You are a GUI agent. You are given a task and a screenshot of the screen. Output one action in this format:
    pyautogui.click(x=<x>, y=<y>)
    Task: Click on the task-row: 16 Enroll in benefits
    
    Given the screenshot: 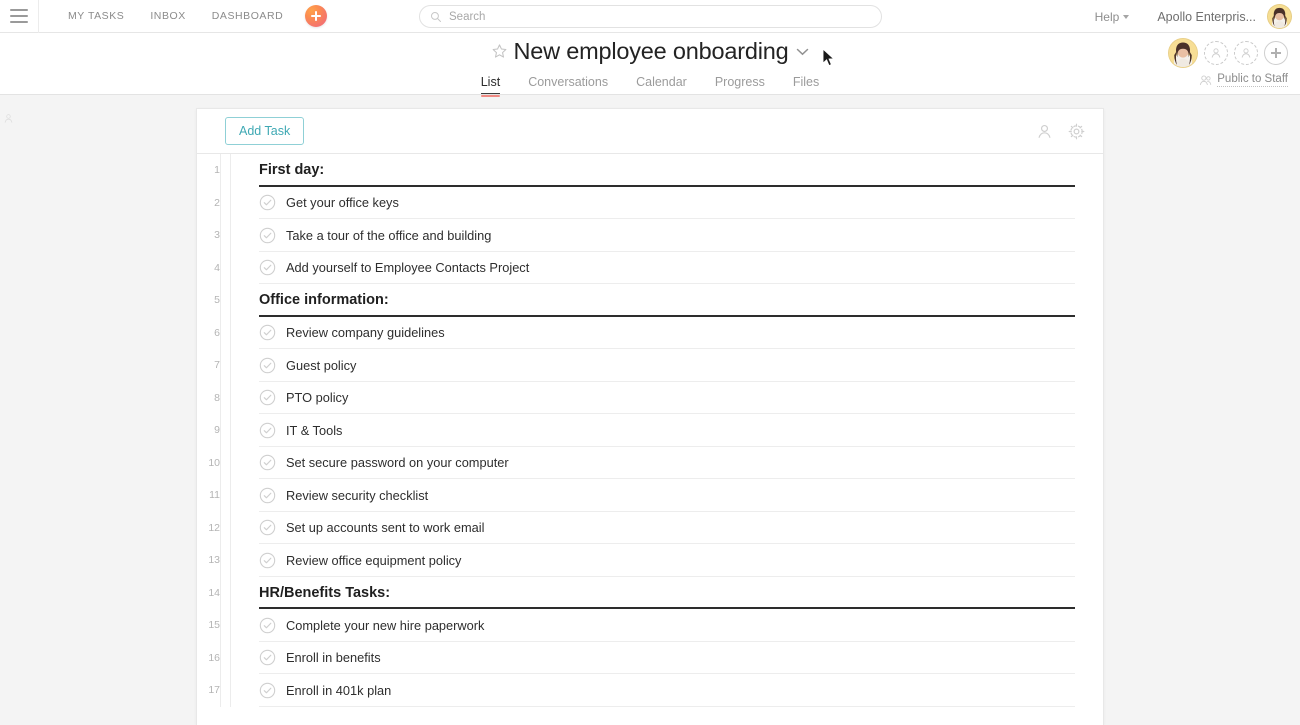 What is the action you would take?
    pyautogui.click(x=650, y=658)
    